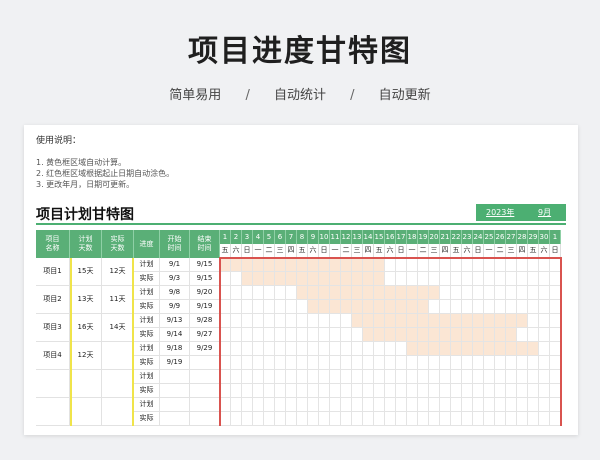 This screenshot has width=600, height=460. What do you see at coordinates (53, 272) in the screenshot?
I see `project-name: 项目1` at bounding box center [53, 272].